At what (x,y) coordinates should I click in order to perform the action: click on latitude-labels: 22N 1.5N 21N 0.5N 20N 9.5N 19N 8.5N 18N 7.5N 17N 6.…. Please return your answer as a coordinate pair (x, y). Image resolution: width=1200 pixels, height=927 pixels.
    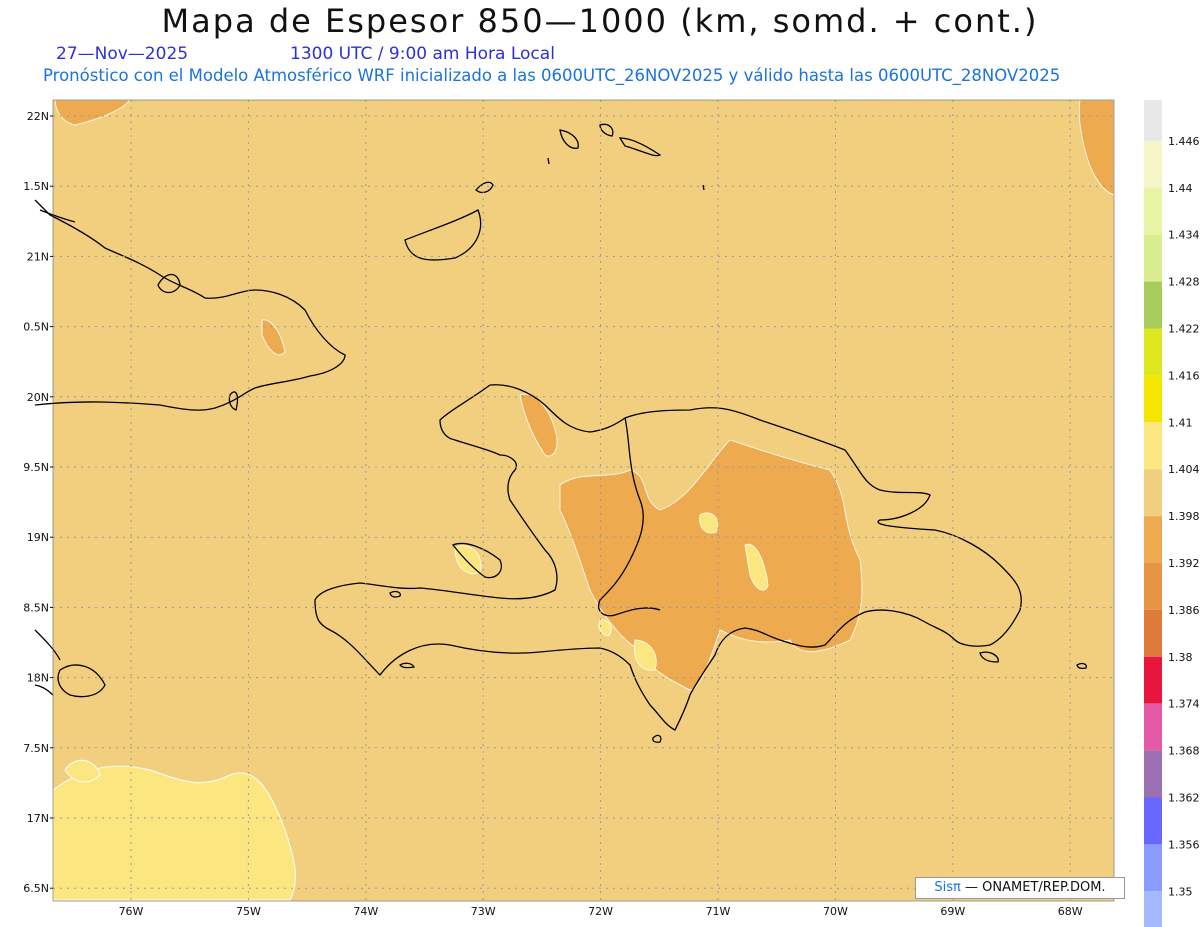
    Looking at the image, I should click on (38, 502).